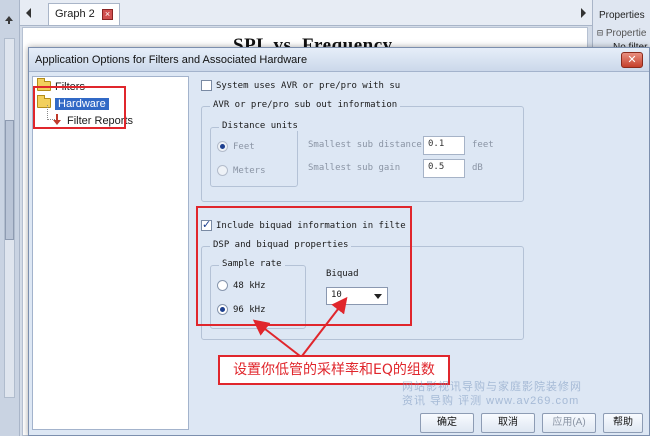 The image size is (650, 436). What do you see at coordinates (492, 387) in the screenshot?
I see `watermark-line-1: 网站影视讯导购与家庭影院装修网` at bounding box center [492, 387].